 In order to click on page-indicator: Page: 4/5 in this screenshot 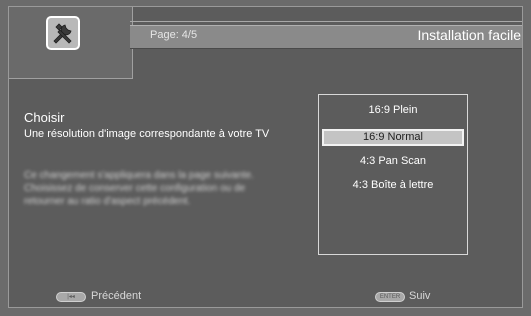, I will do `click(174, 35)`.